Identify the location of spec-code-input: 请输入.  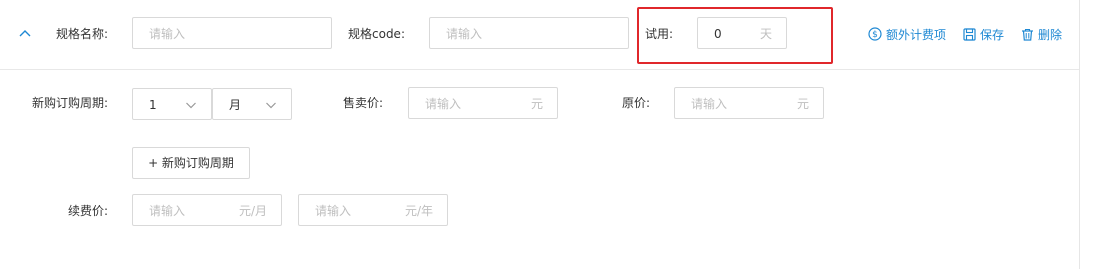
(529, 33).